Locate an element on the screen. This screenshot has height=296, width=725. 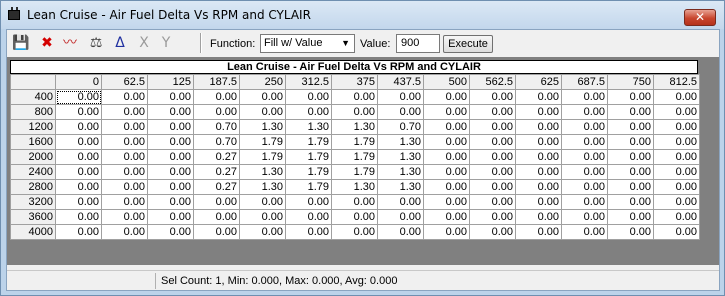
column-header: 62.5 is located at coordinates (124, 82).